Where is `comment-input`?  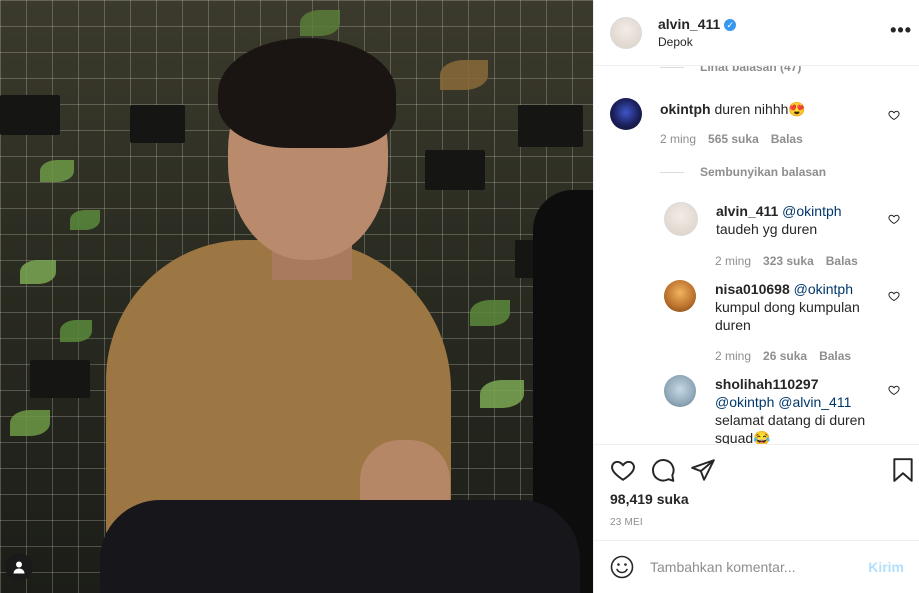
comment-input is located at coordinates (759, 567).